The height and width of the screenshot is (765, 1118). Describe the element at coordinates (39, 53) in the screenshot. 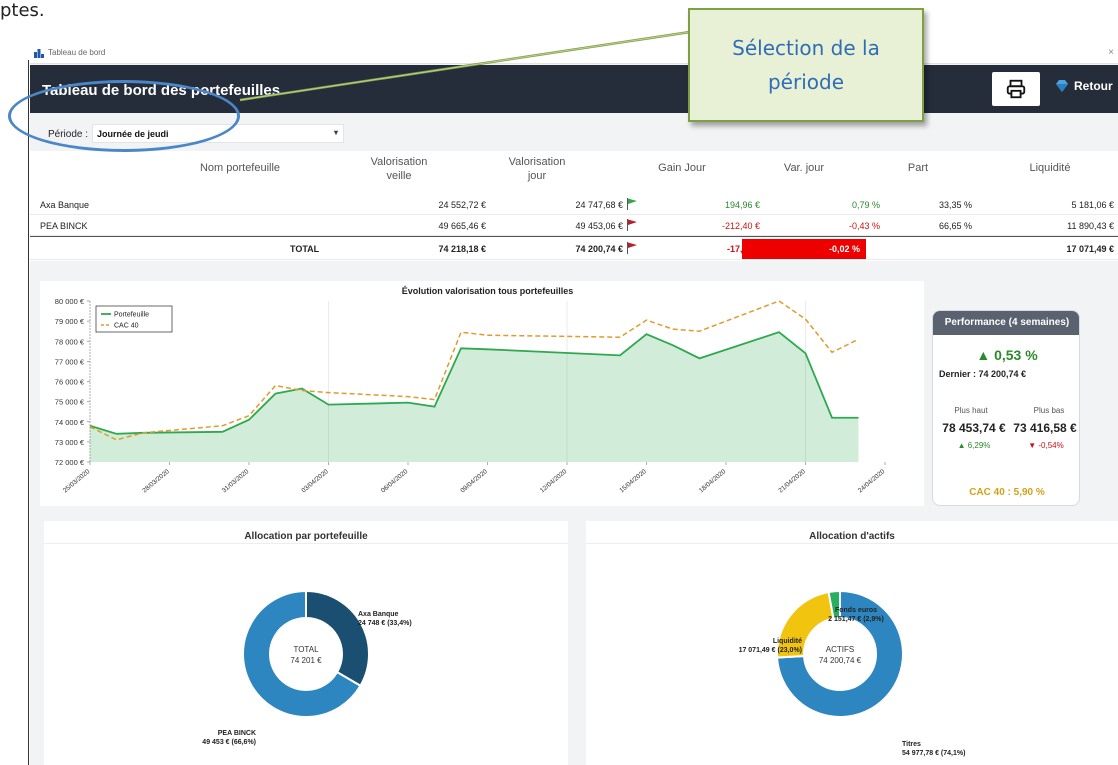

I see `app-icon` at that location.